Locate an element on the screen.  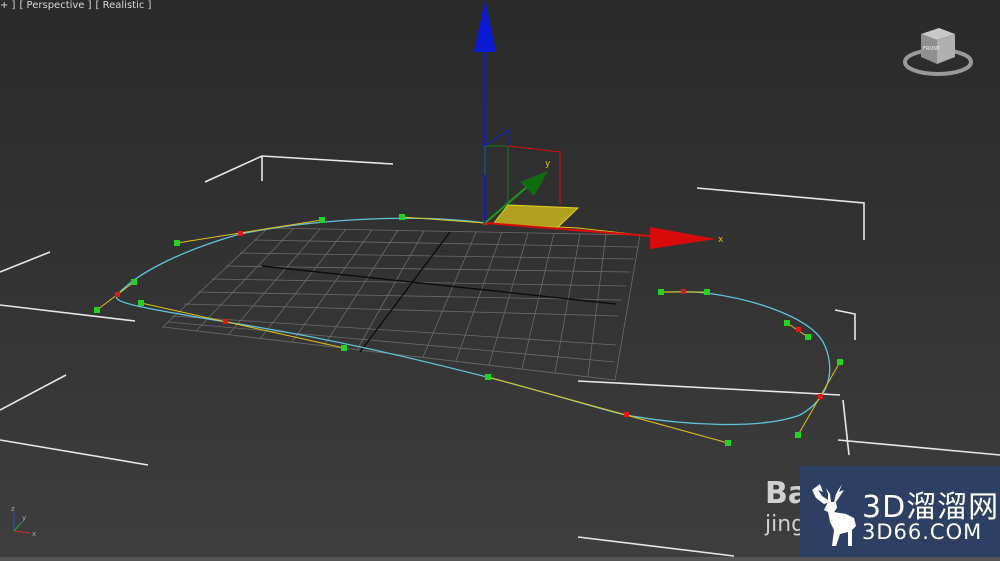
z-axis-arrow is located at coordinates (485, 26).